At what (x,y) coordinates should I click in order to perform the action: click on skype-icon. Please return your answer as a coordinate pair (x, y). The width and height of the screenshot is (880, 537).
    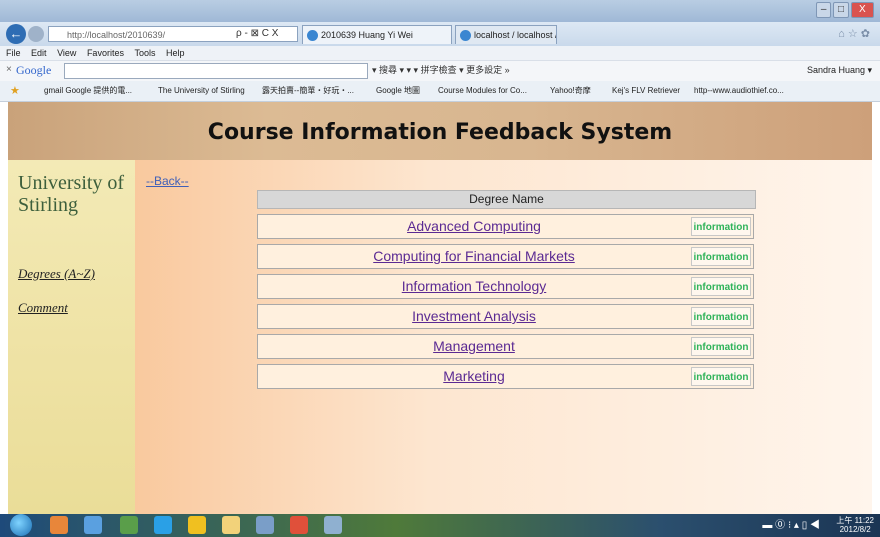
    Looking at the image, I should click on (163, 525).